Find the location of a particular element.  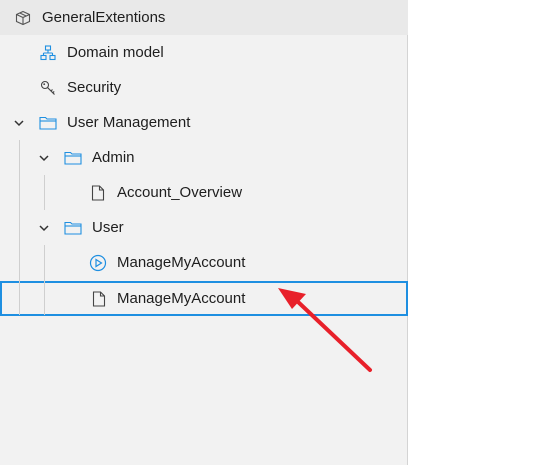

tree-item-general-extentions: GeneralExtentions is located at coordinates (204, 17).